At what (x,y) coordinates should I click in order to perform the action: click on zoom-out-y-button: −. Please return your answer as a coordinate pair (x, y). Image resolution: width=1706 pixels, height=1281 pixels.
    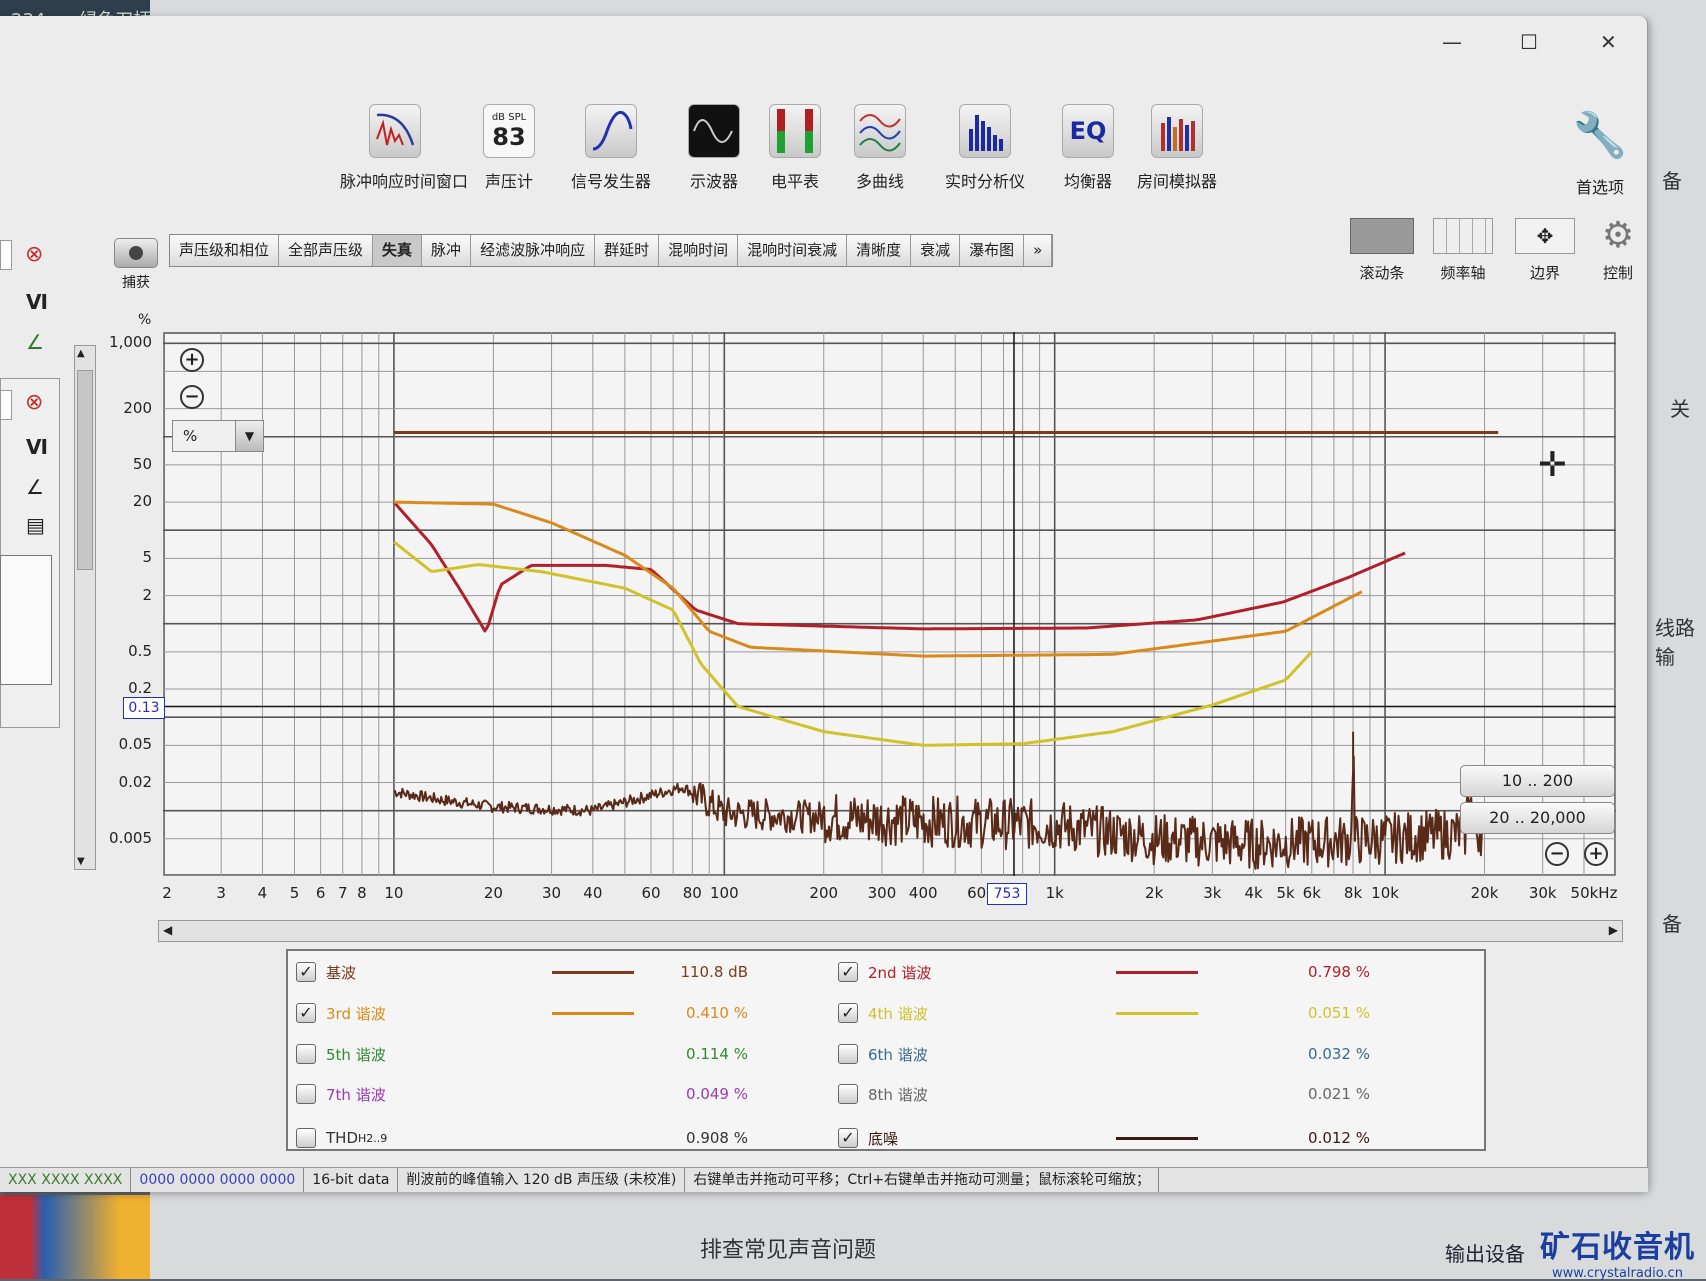
    Looking at the image, I should click on (192, 397).